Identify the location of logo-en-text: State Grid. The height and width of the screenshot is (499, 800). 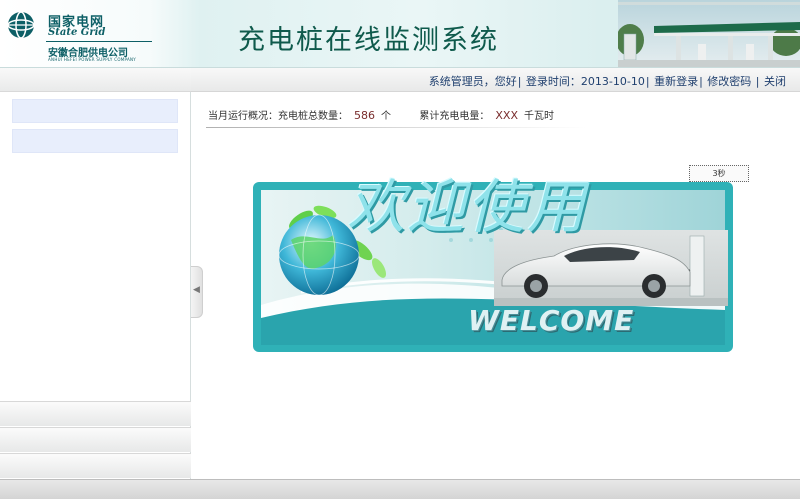
(77, 32).